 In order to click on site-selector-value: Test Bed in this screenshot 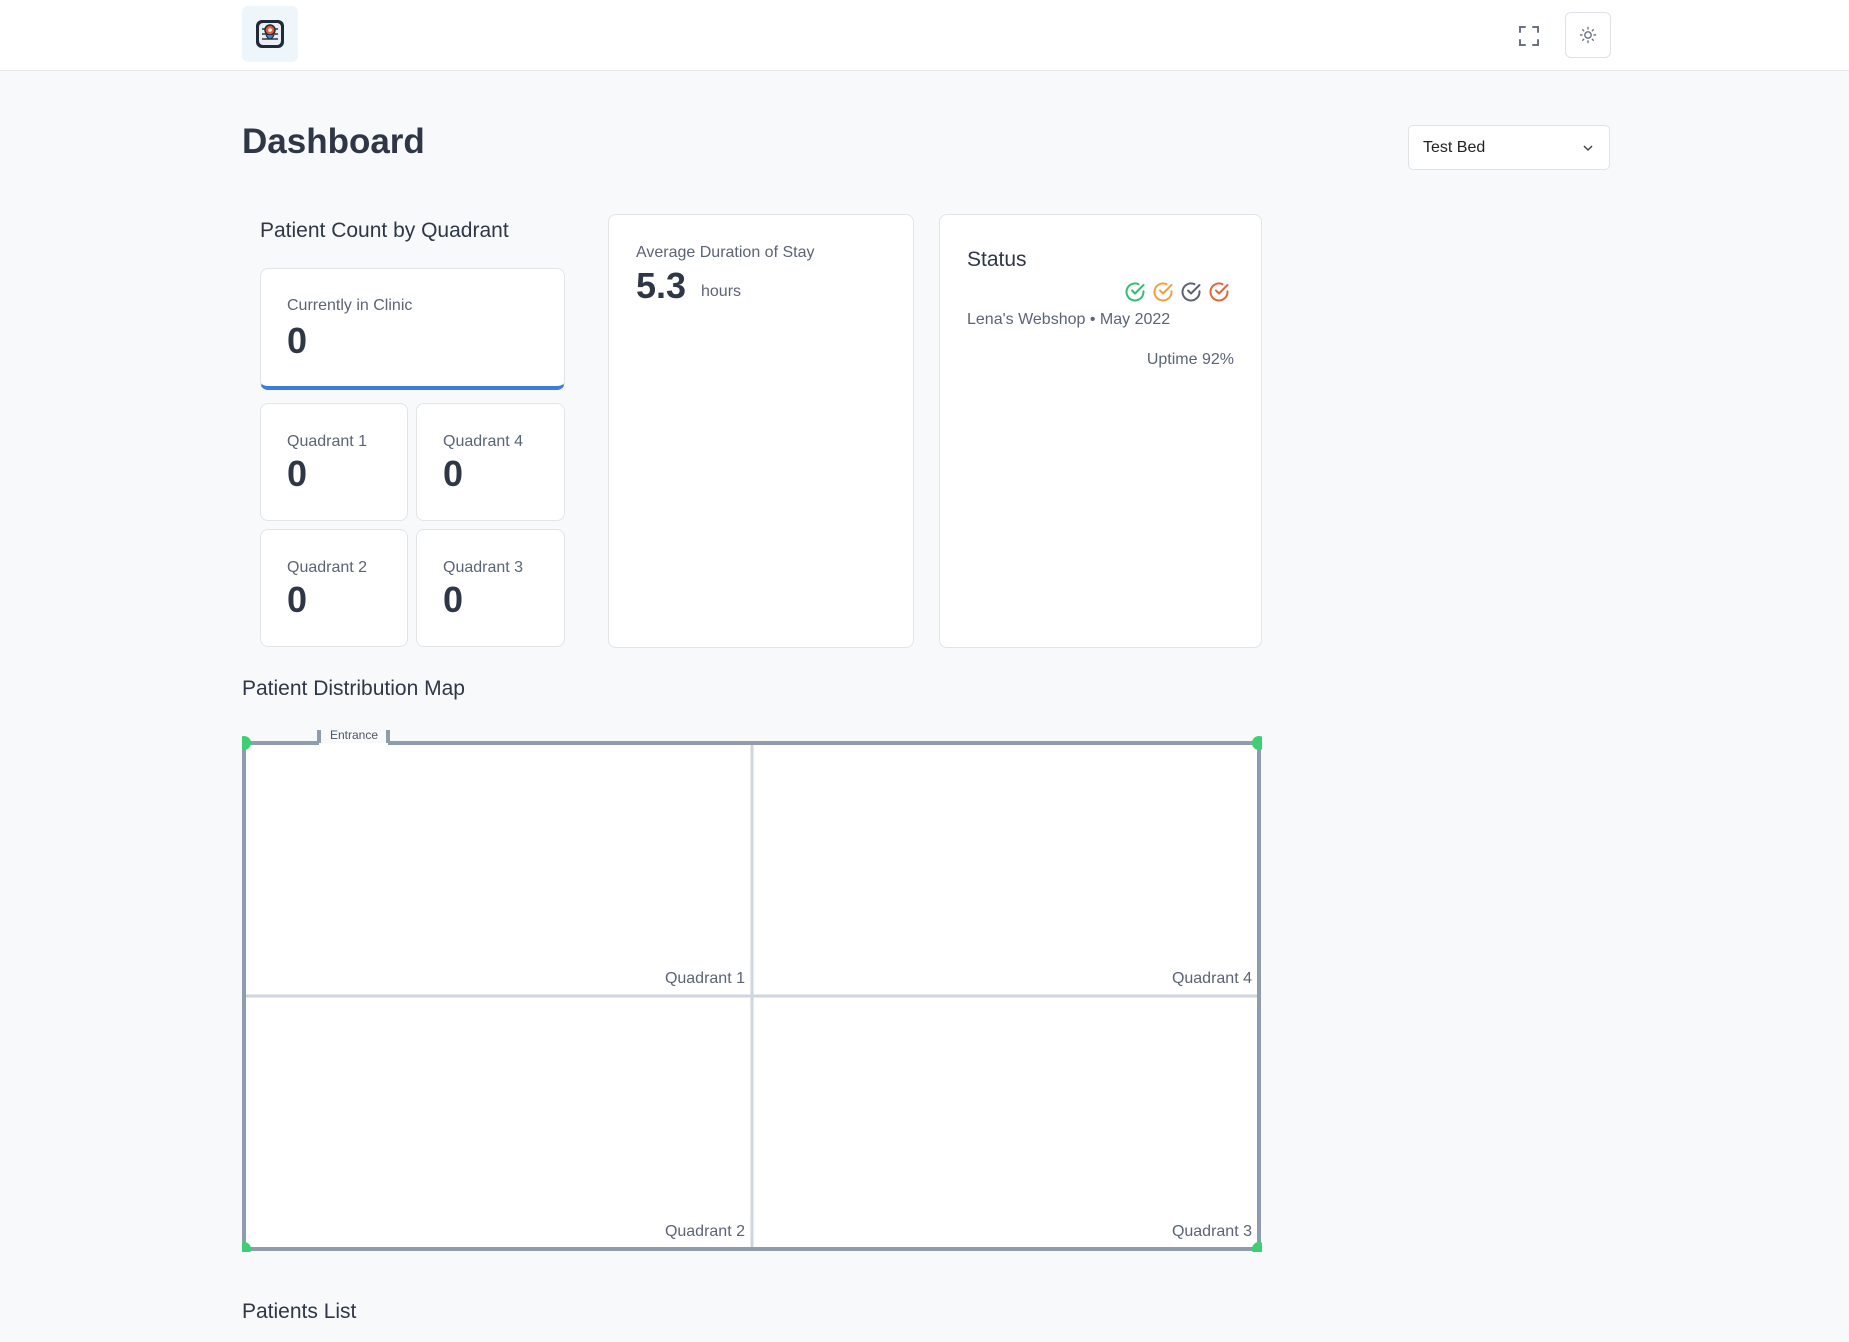, I will do `click(1454, 147)`.